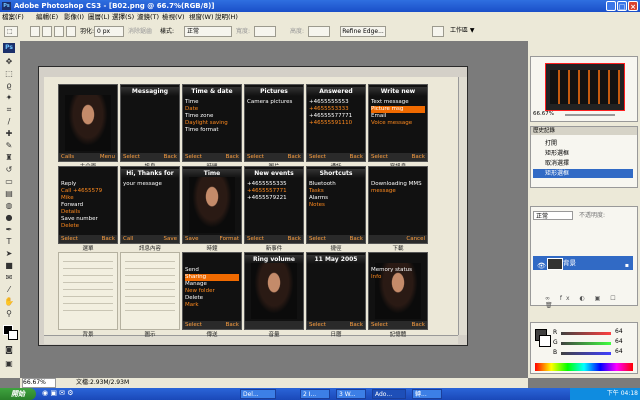 The width and height of the screenshot is (640, 400). What do you see at coordinates (47, 31) in the screenshot?
I see `add-selection-icon` at bounding box center [47, 31].